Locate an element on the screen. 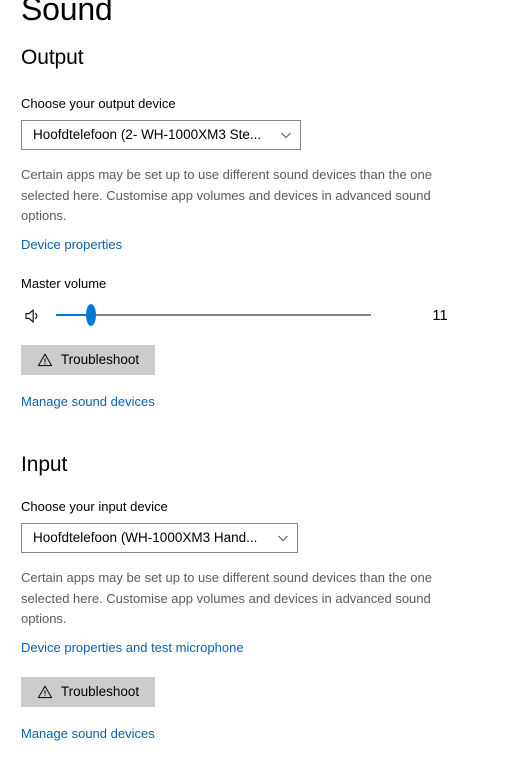 The width and height of the screenshot is (520, 766). page-title: Sound is located at coordinates (67, 13).